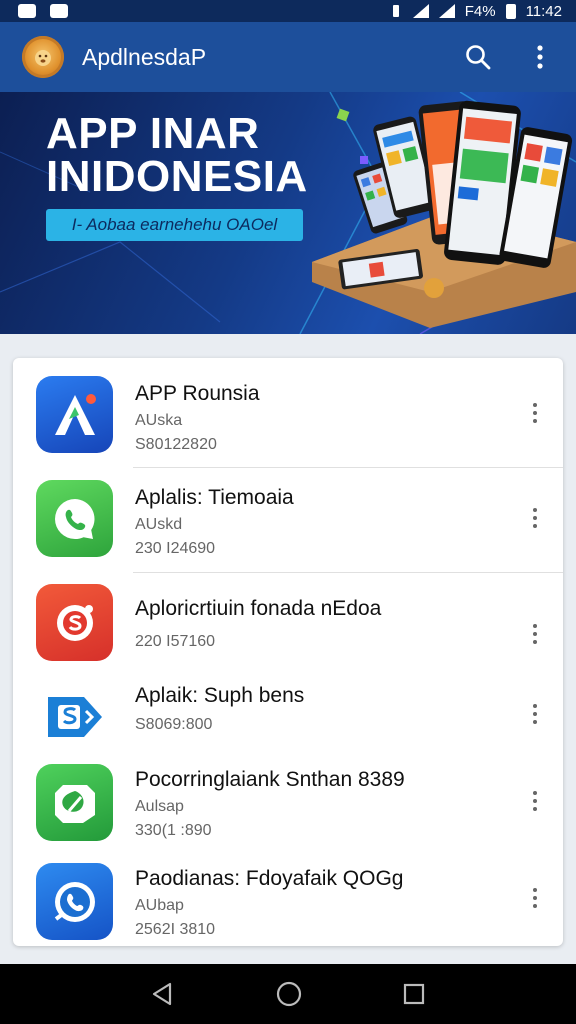  I want to click on phones-illustration, so click(444, 214).